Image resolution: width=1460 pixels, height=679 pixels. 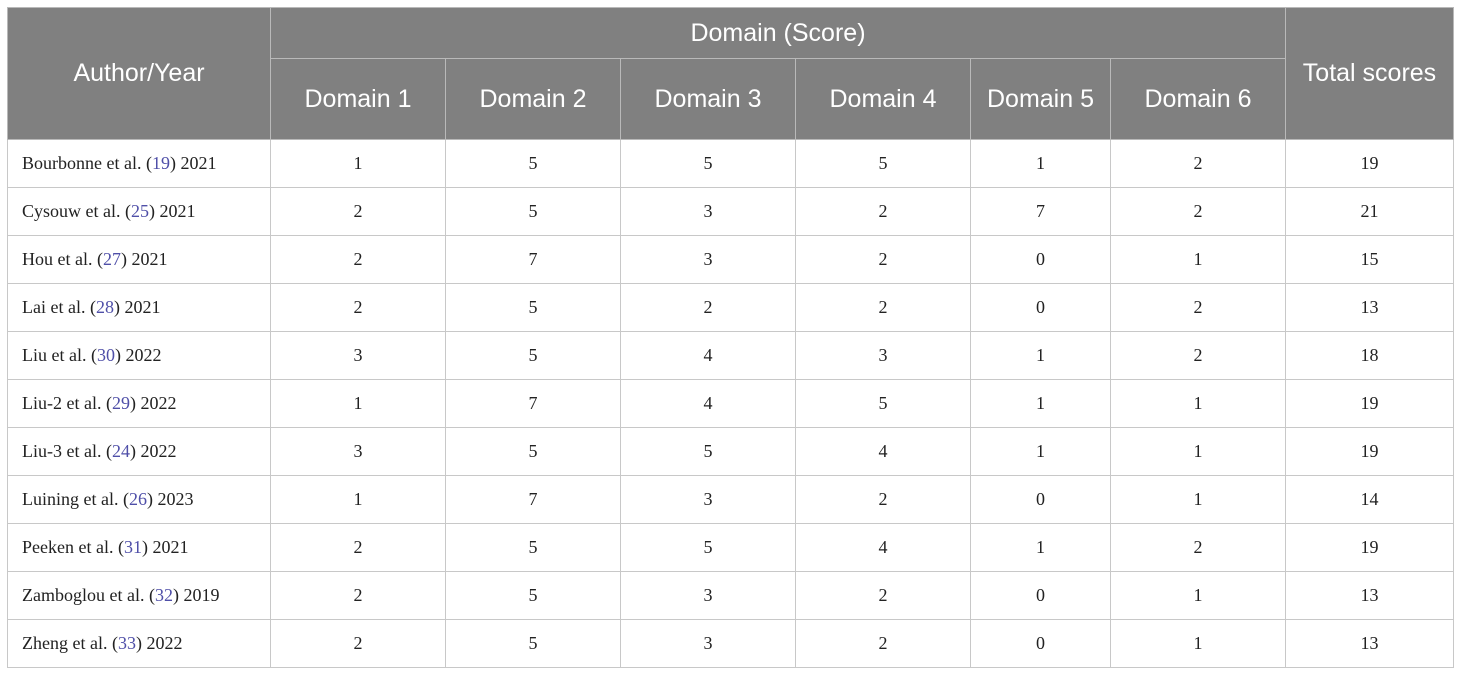 I want to click on table-row: Zheng et al. (33) 2022 2 5 3 2 0 1 13, so click(x=730, y=643).